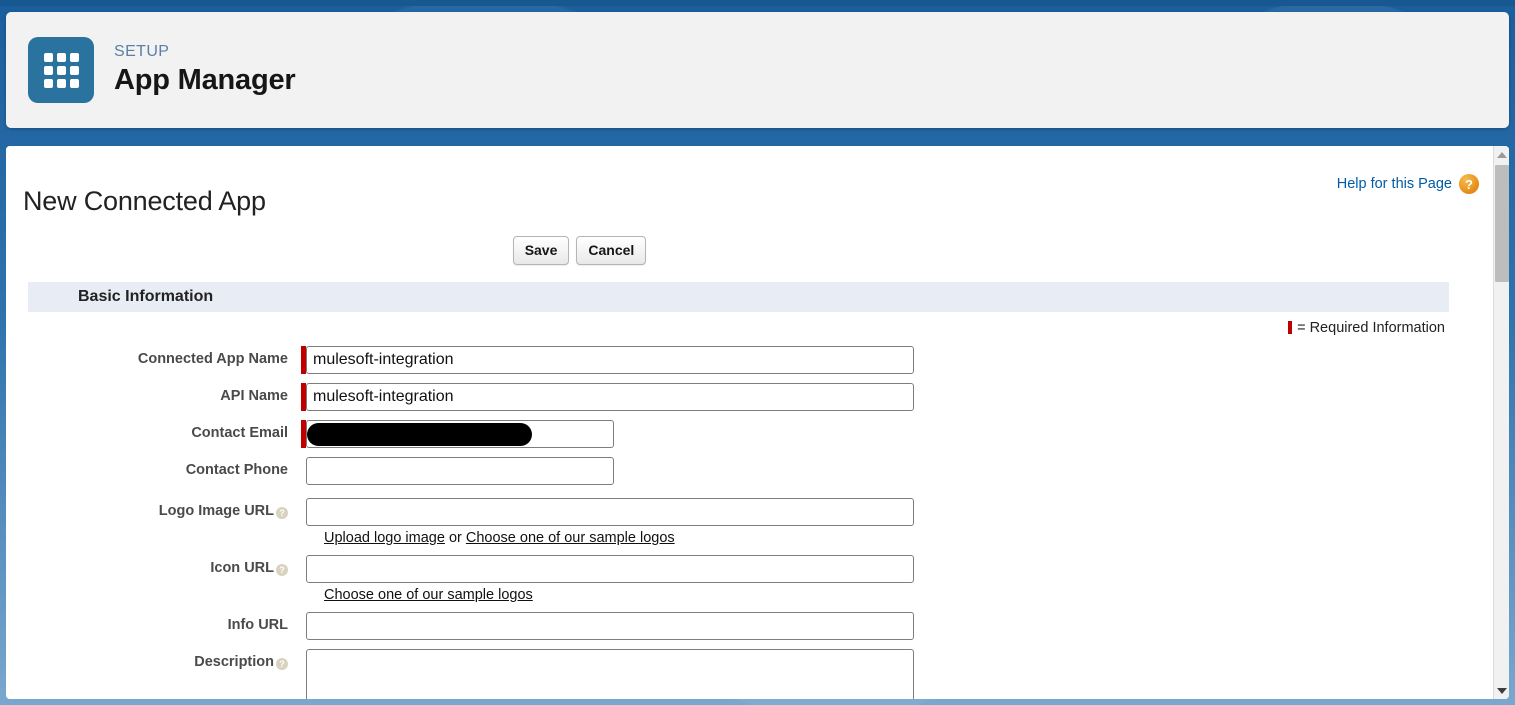 This screenshot has width=1515, height=705. Describe the element at coordinates (749, 324) in the screenshot. I see `required-information-legend: = Required Information` at that location.